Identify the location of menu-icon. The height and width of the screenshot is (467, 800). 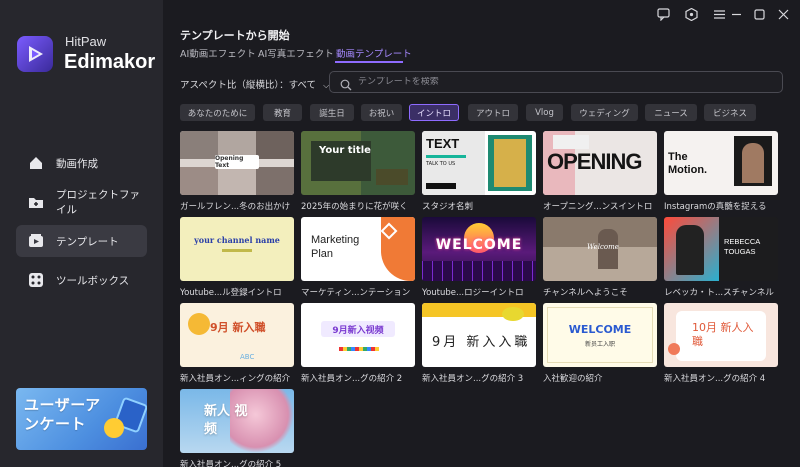
(719, 14).